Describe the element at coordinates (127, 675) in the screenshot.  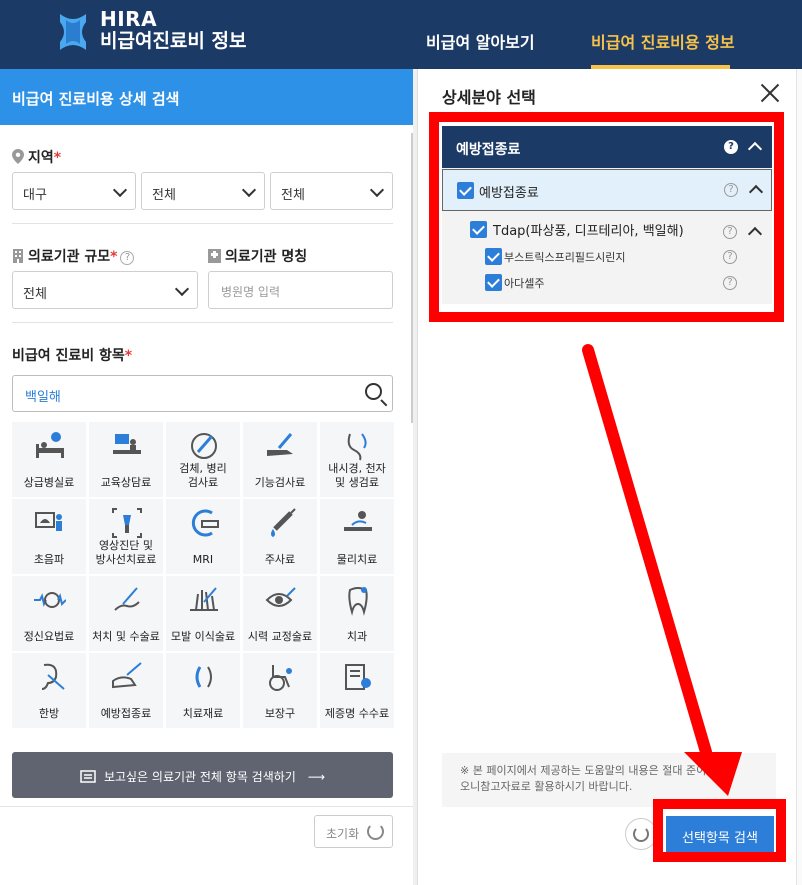
I see `vaccine-arm-icon` at that location.